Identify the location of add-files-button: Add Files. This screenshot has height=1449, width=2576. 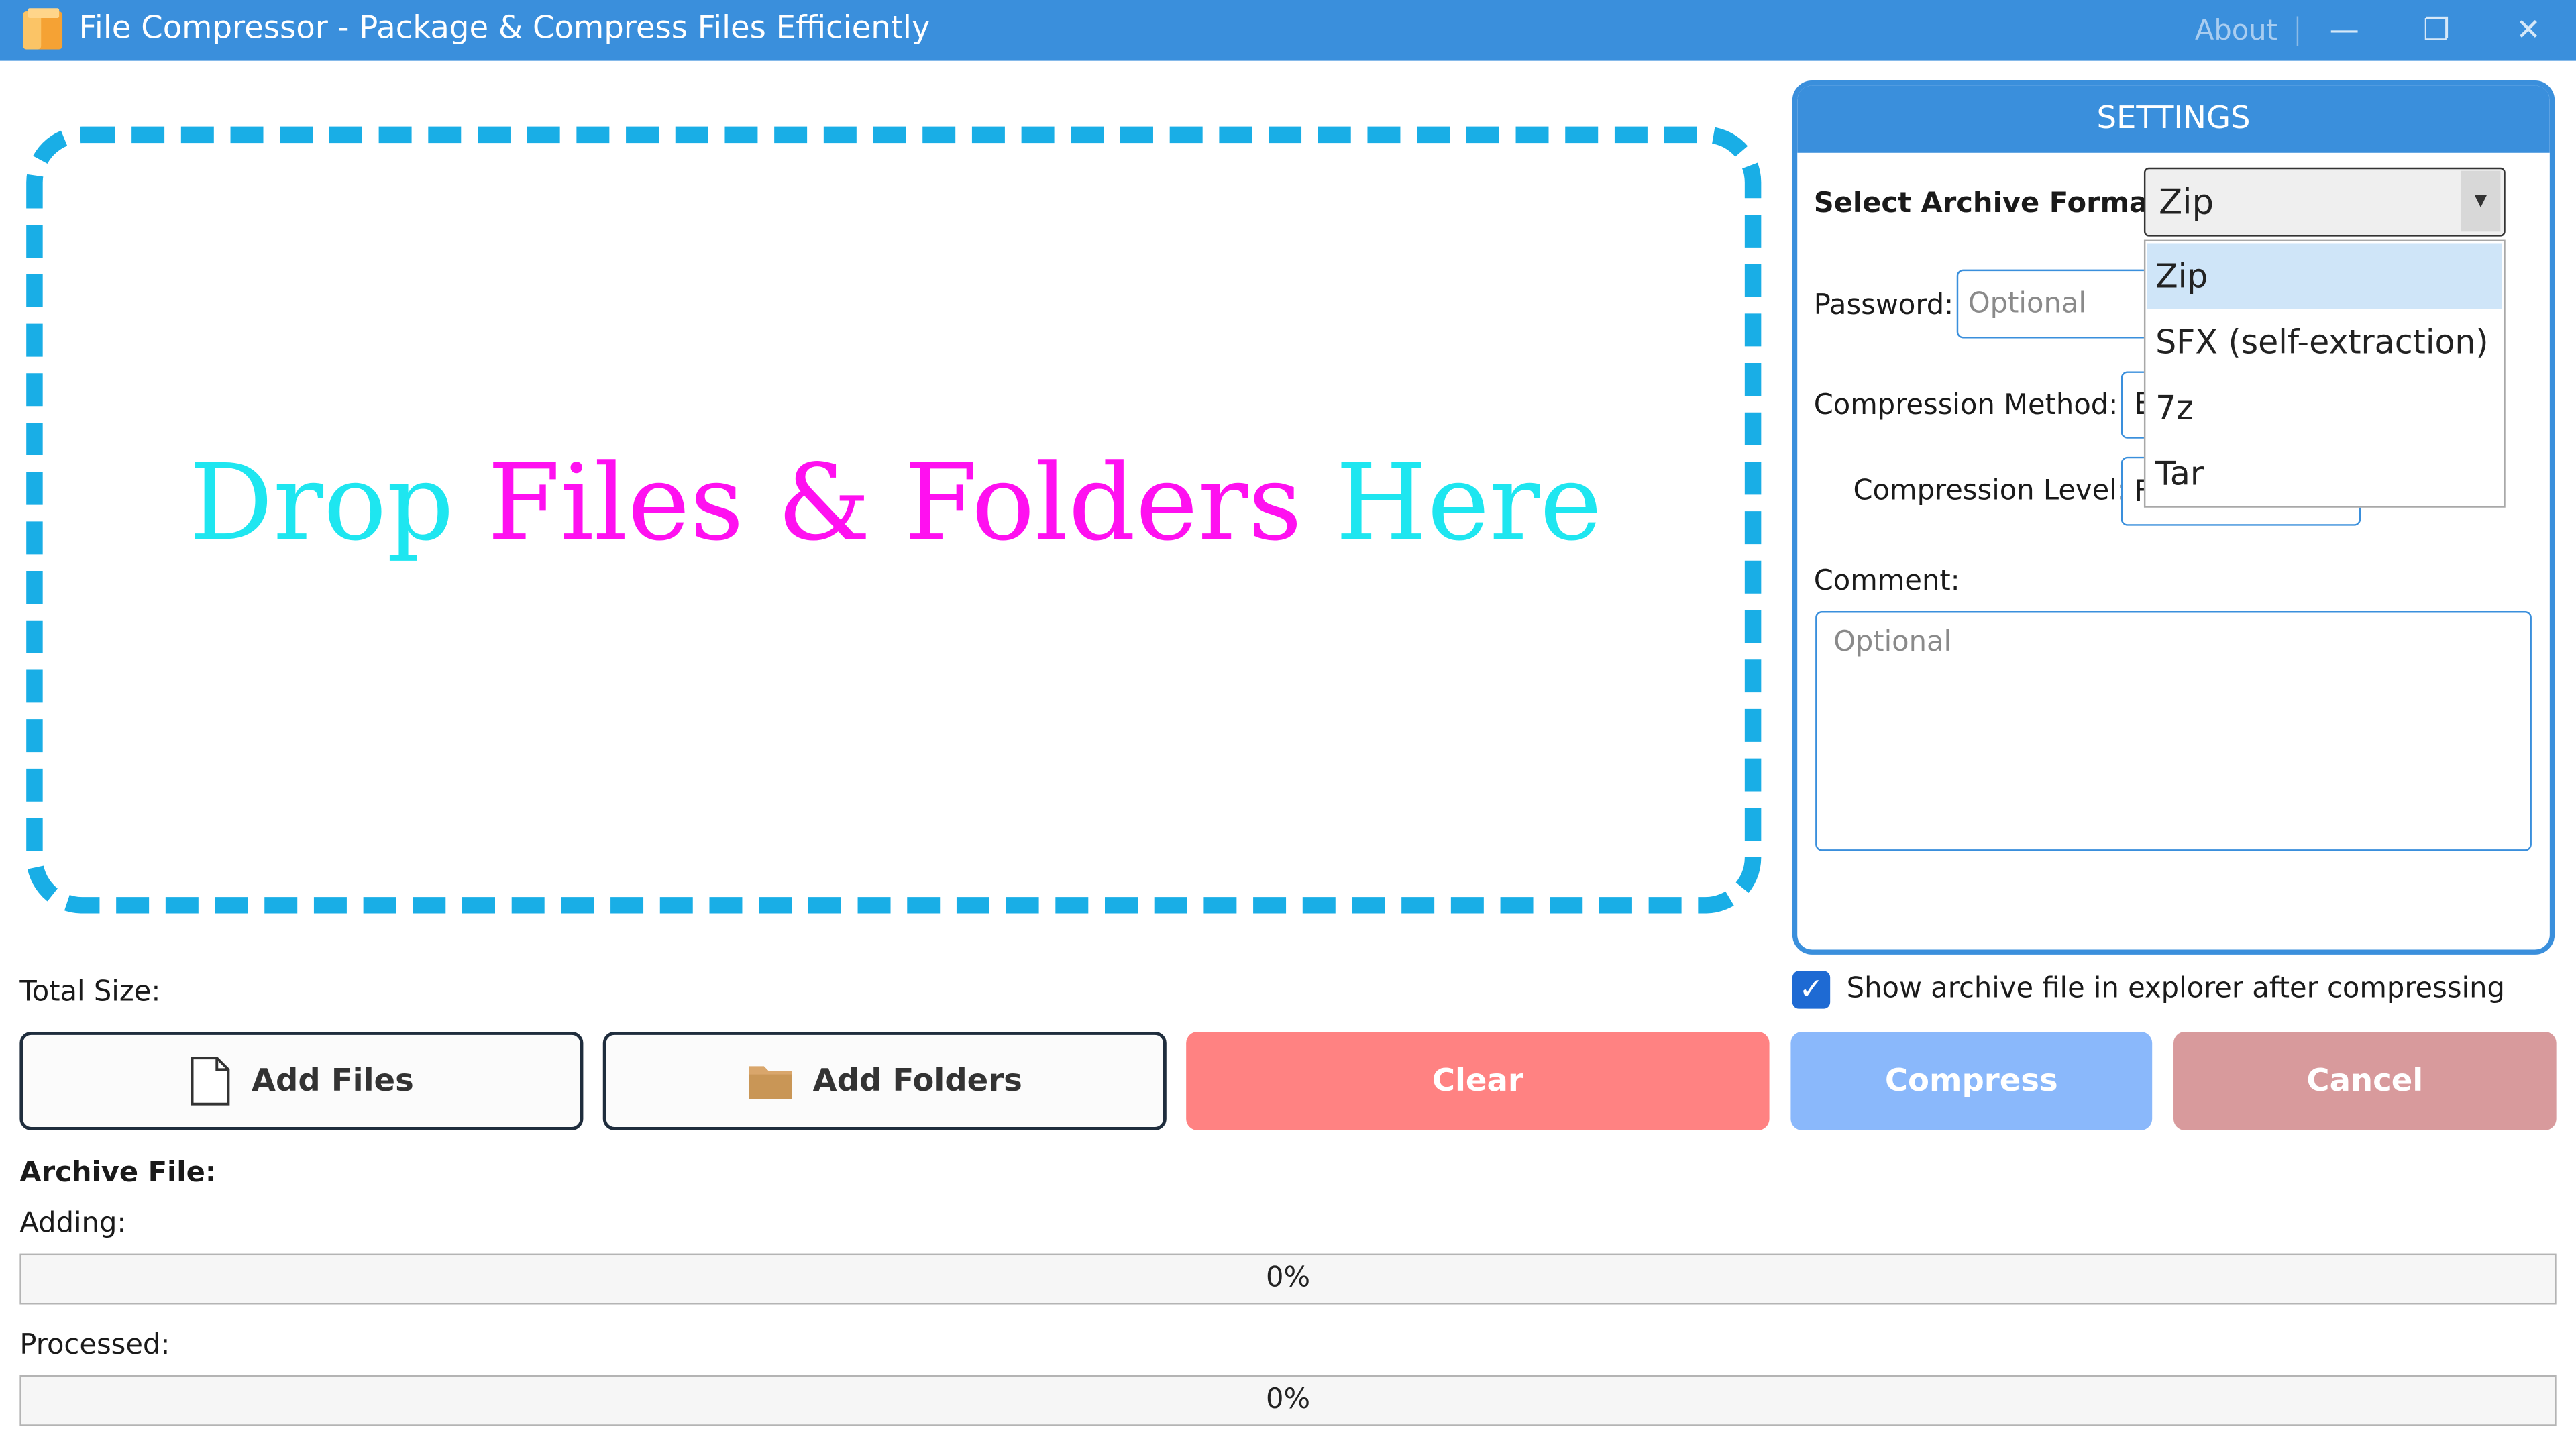
(301, 1080).